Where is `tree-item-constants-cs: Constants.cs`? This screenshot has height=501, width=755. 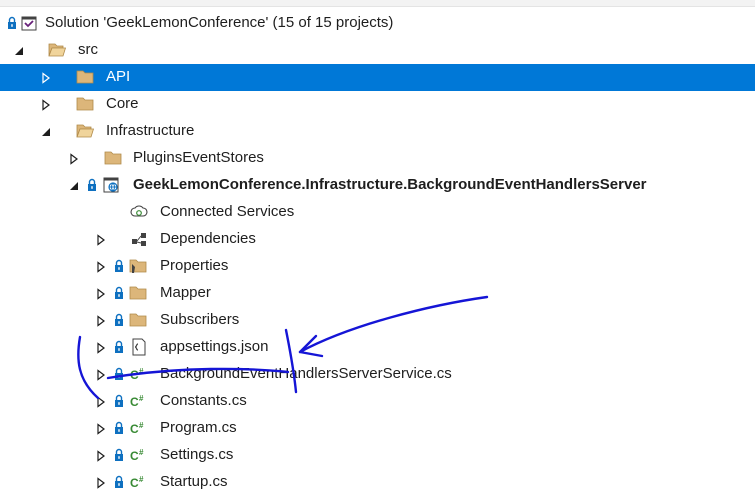 tree-item-constants-cs: Constants.cs is located at coordinates (377, 401).